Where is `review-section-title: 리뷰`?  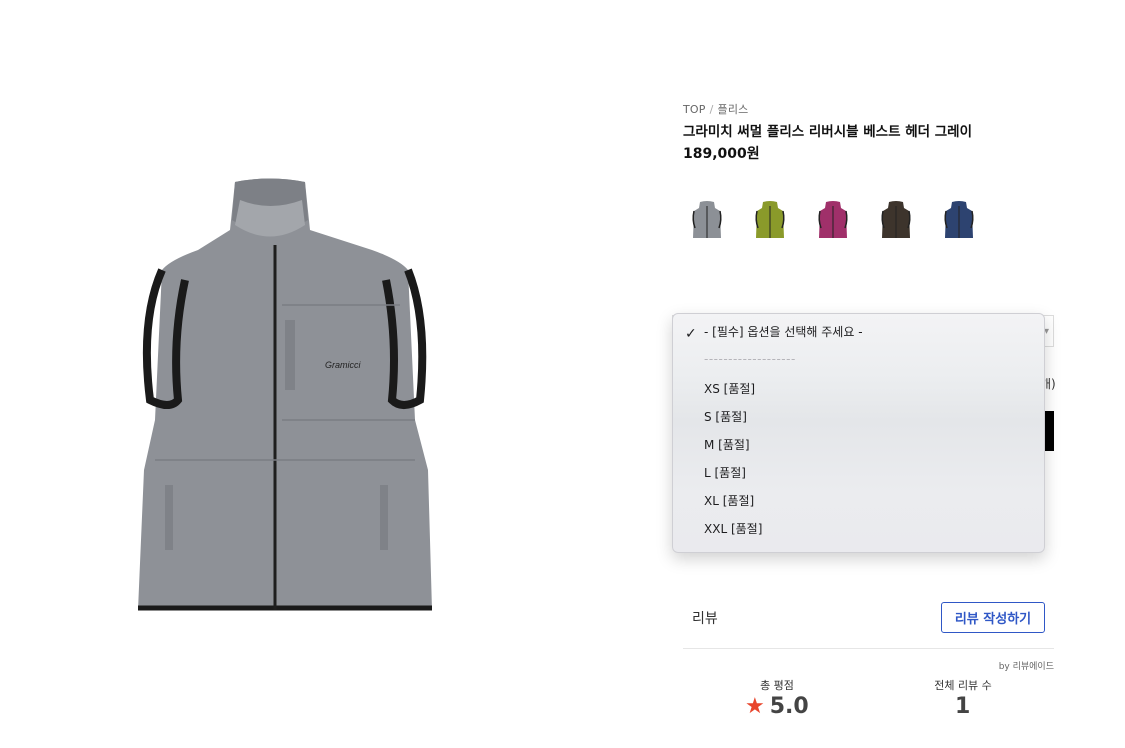
review-section-title: 리뷰 is located at coordinates (705, 619).